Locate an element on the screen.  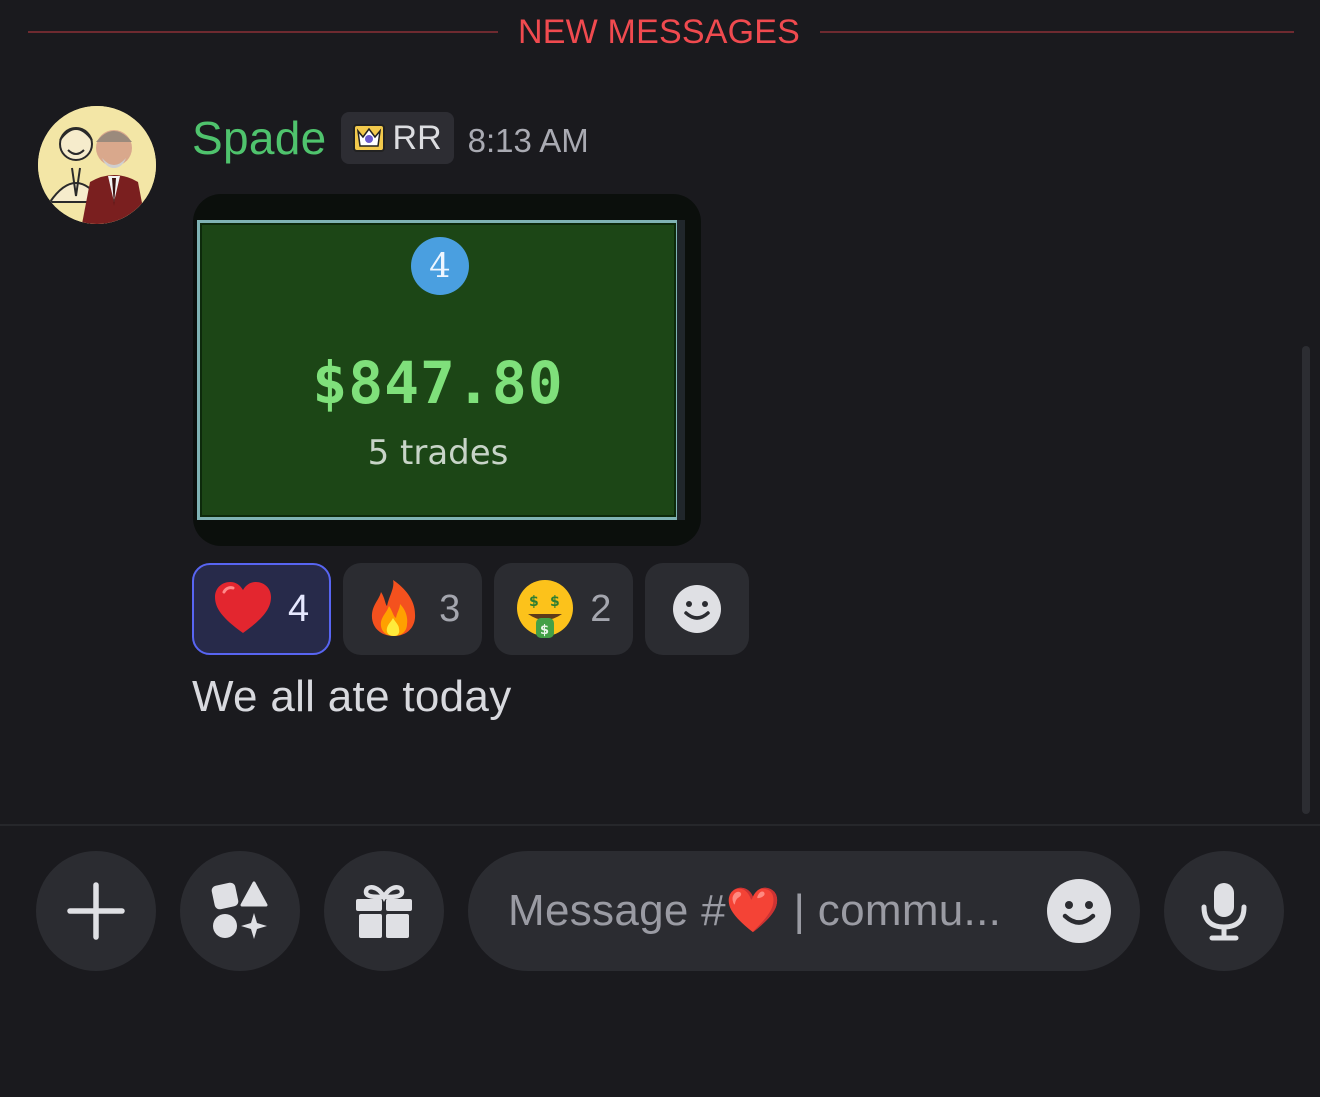
reaction-heart-count: 4 is located at coordinates (299, 608).